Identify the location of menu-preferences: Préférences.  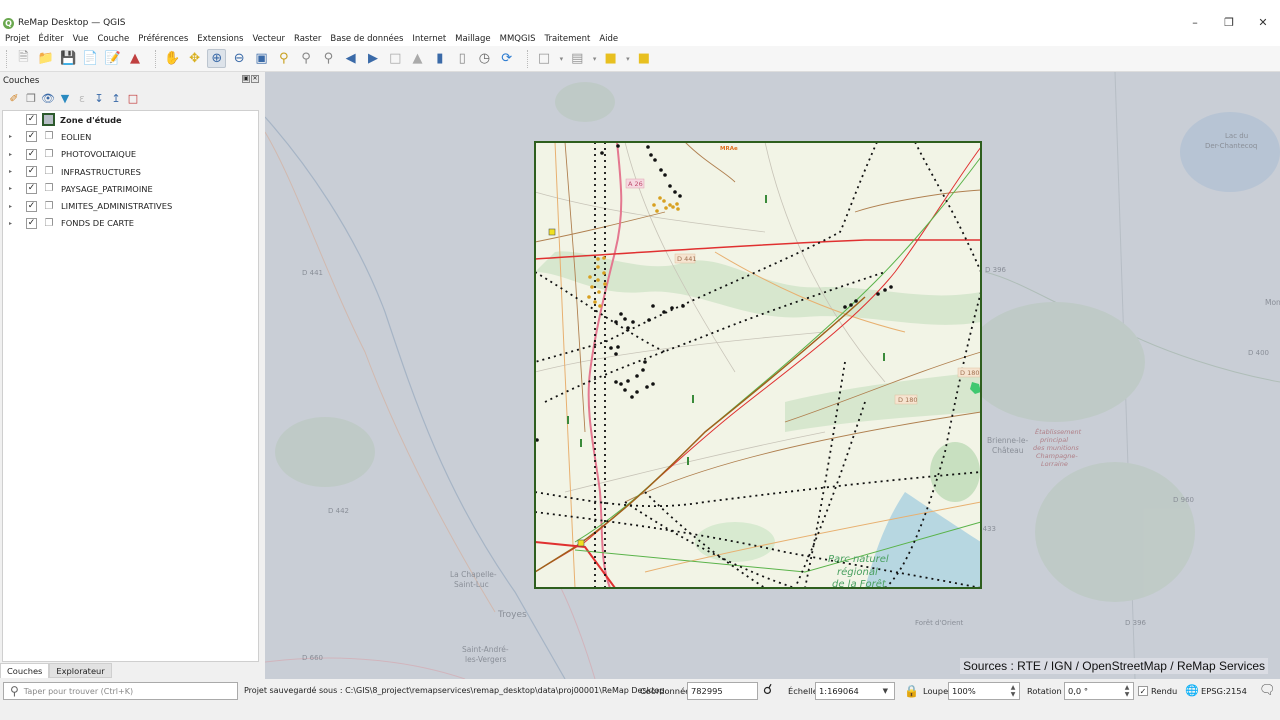
(163, 39).